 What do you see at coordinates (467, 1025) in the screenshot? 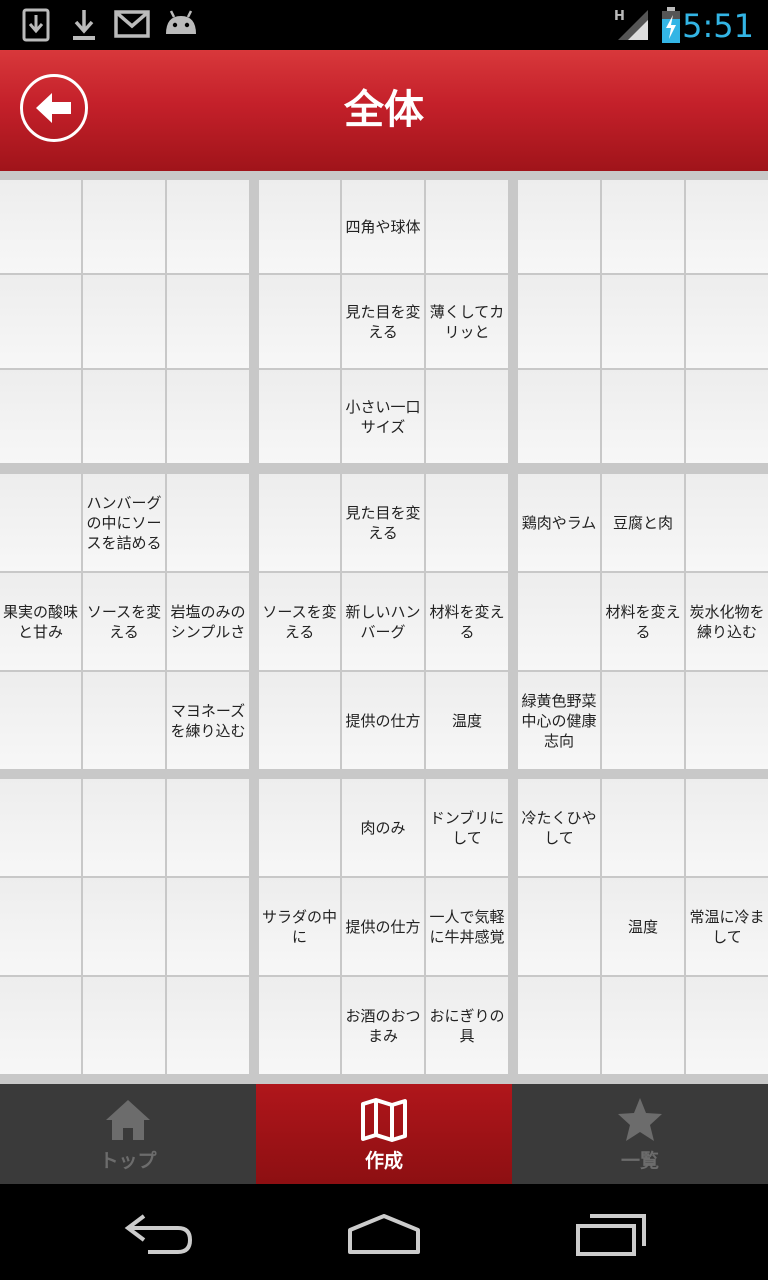
I see `grid-cell: おにぎりの具` at bounding box center [467, 1025].